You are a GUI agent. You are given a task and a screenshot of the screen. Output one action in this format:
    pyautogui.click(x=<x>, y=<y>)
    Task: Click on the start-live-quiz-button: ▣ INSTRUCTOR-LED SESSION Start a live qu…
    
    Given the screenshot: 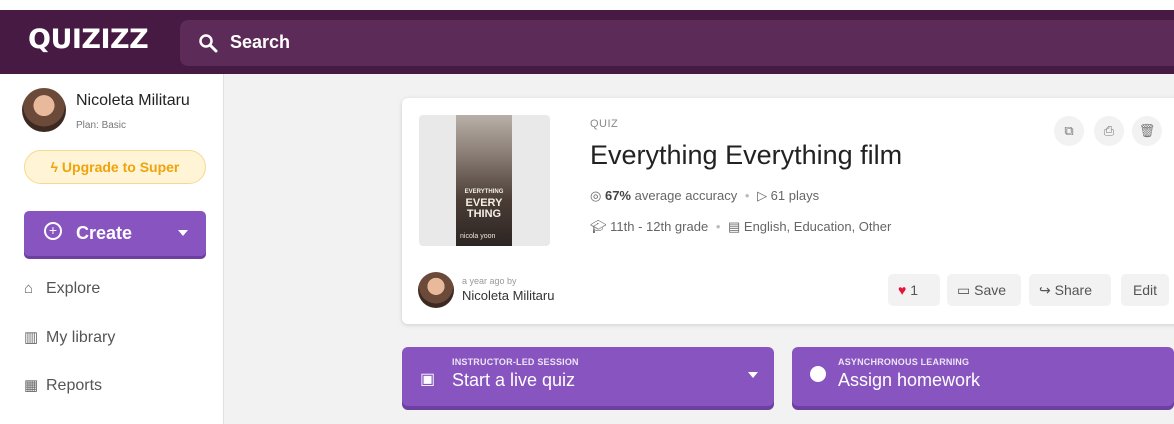 What is the action you would take?
    pyautogui.click(x=588, y=376)
    